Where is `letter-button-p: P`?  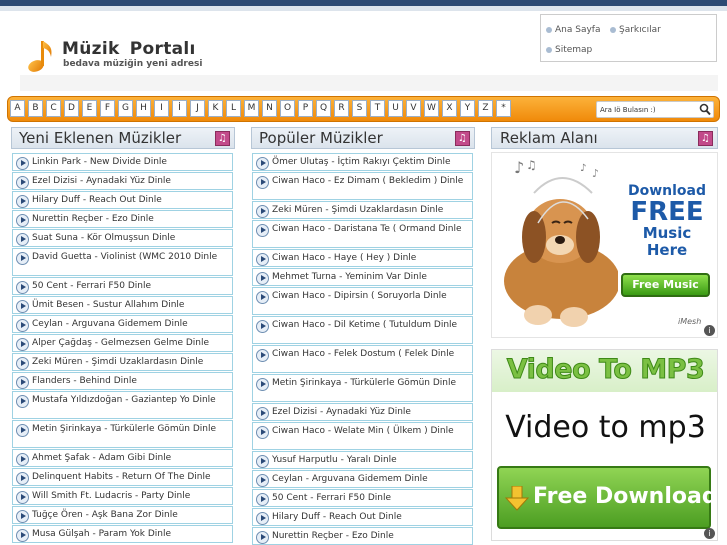
letter-button-p: P is located at coordinates (305, 108).